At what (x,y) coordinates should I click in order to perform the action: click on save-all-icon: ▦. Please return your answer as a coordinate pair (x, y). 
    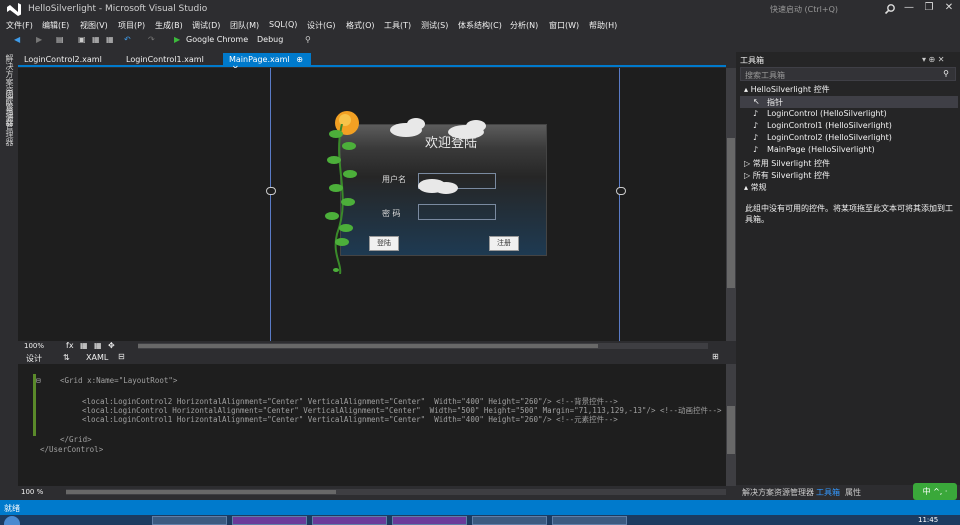
    Looking at the image, I should click on (110, 41).